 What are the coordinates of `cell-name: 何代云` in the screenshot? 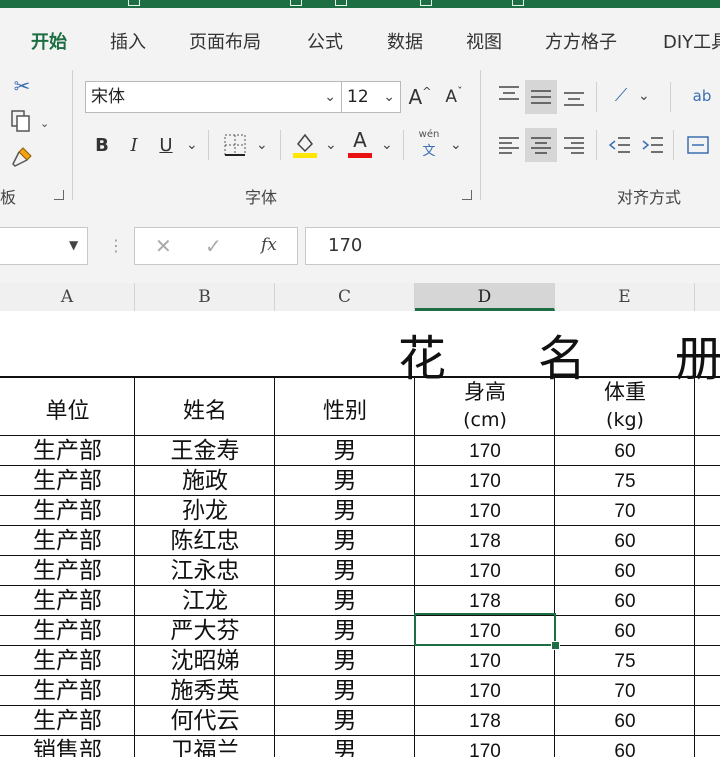 It's located at (205, 721).